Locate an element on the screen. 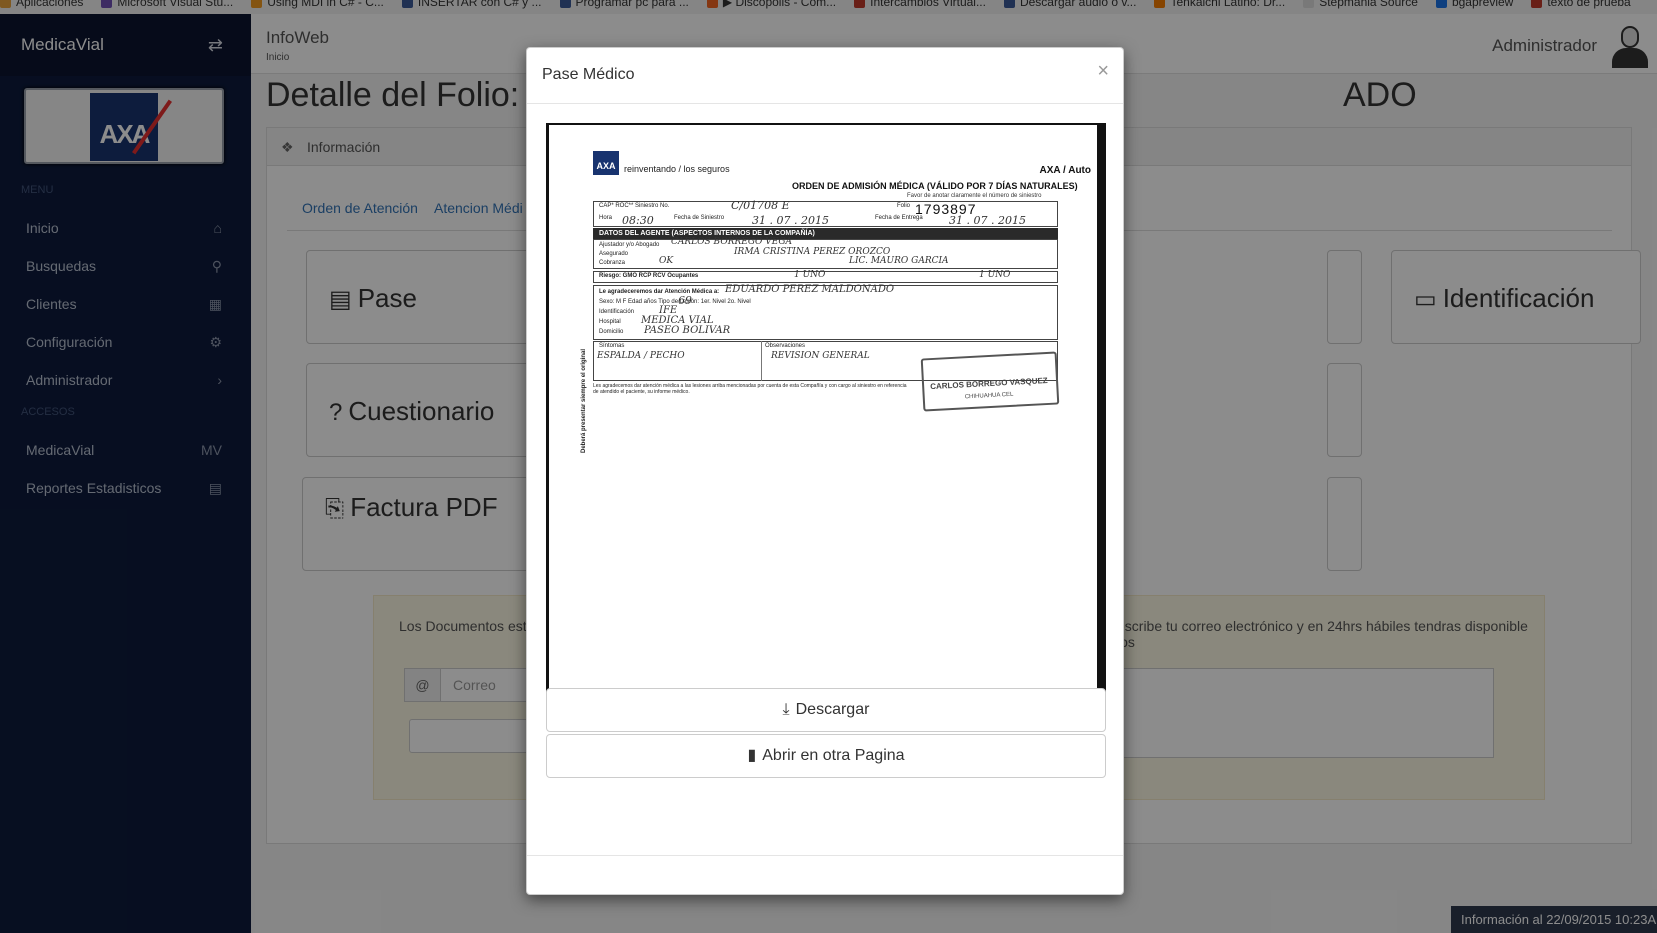  doc-sintomas-label: Síntomas is located at coordinates (612, 346).